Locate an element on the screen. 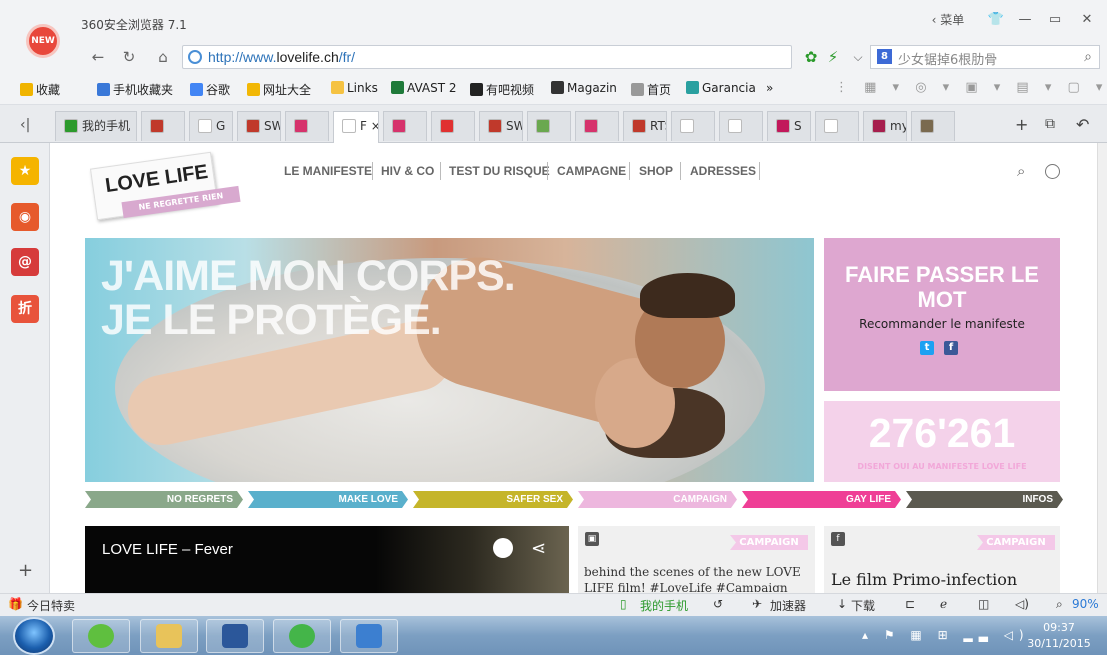 The image size is (1107, 655). weibo-icon: ◉ is located at coordinates (25, 217).